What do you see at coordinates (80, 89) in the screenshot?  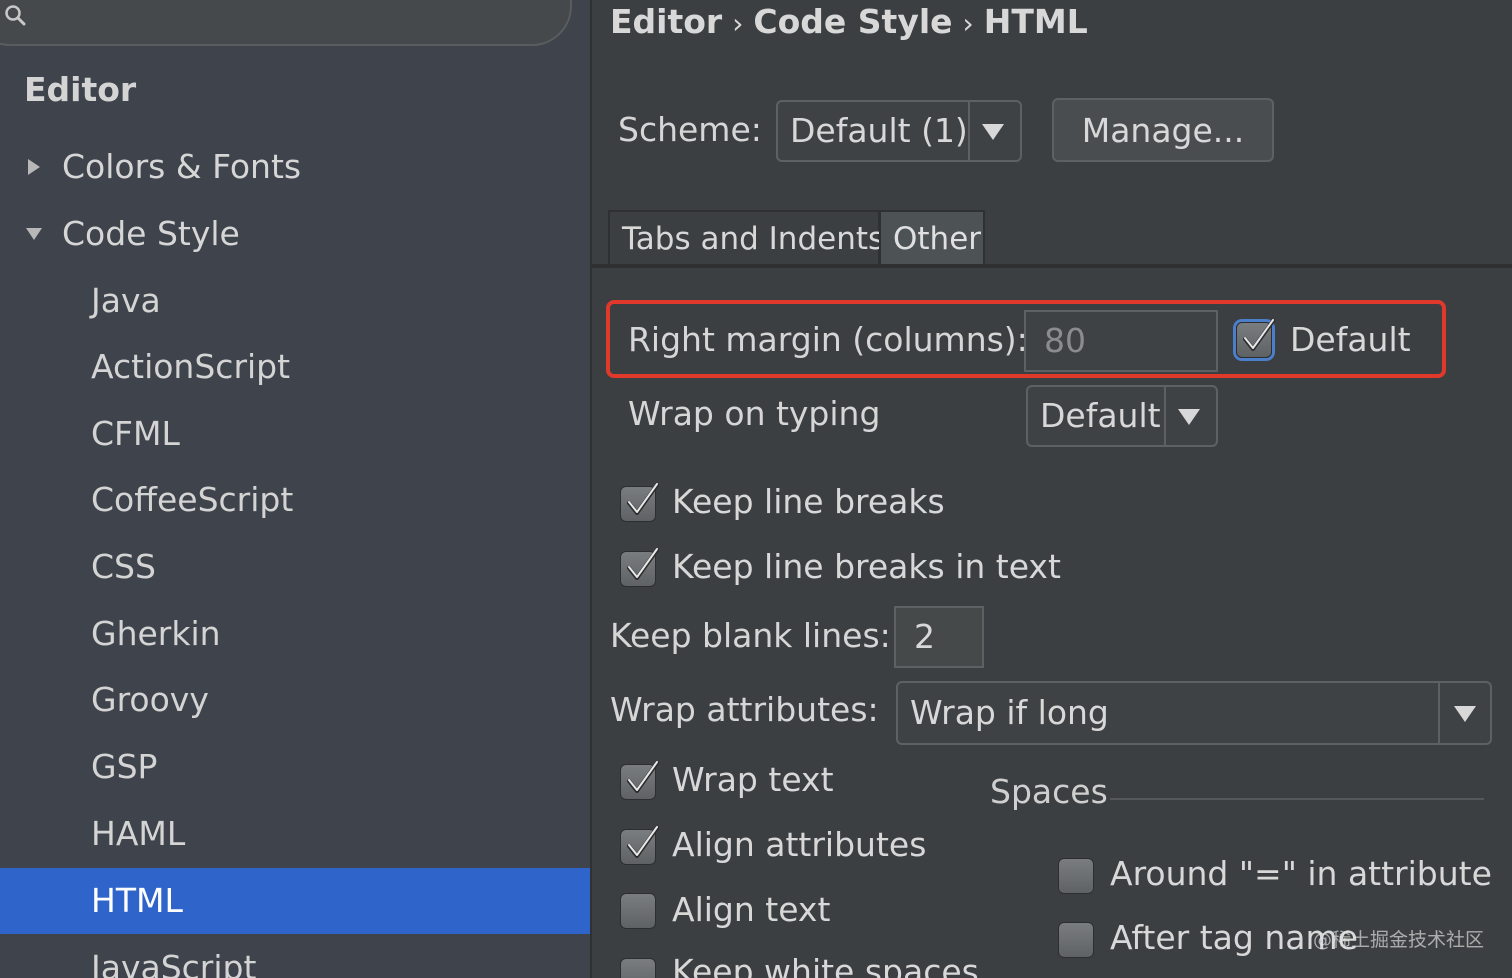 I see `tree-heading-editor: Editor` at bounding box center [80, 89].